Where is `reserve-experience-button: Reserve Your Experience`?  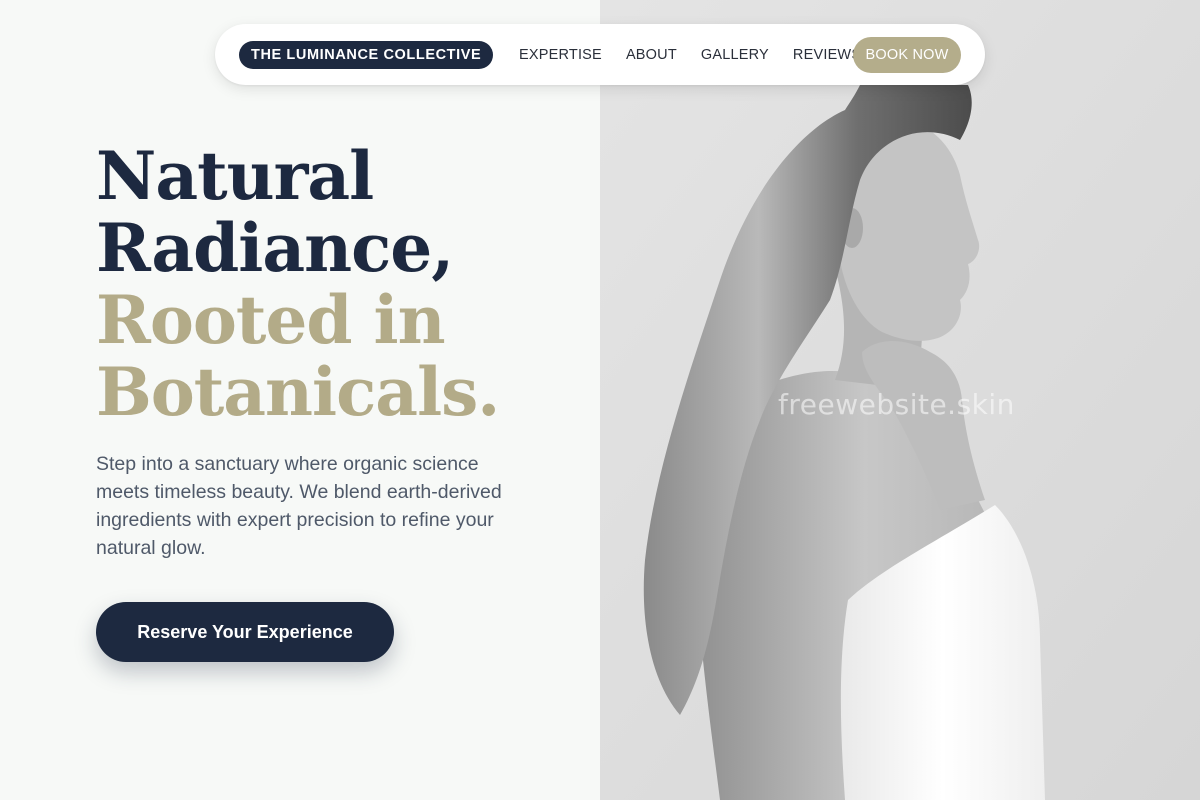
reserve-experience-button: Reserve Your Experience is located at coordinates (245, 632).